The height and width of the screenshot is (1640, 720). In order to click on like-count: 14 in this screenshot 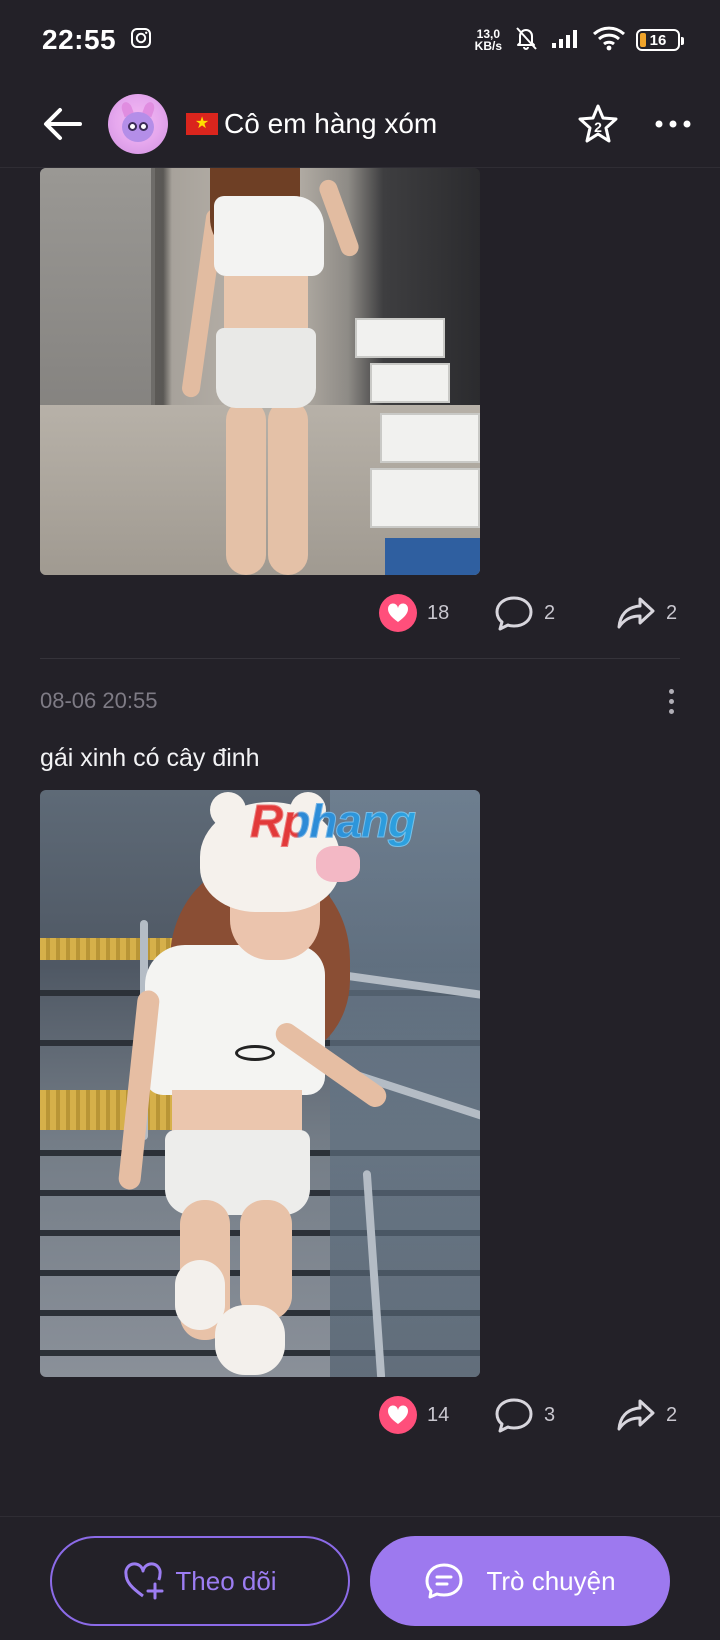, I will do `click(438, 1414)`.